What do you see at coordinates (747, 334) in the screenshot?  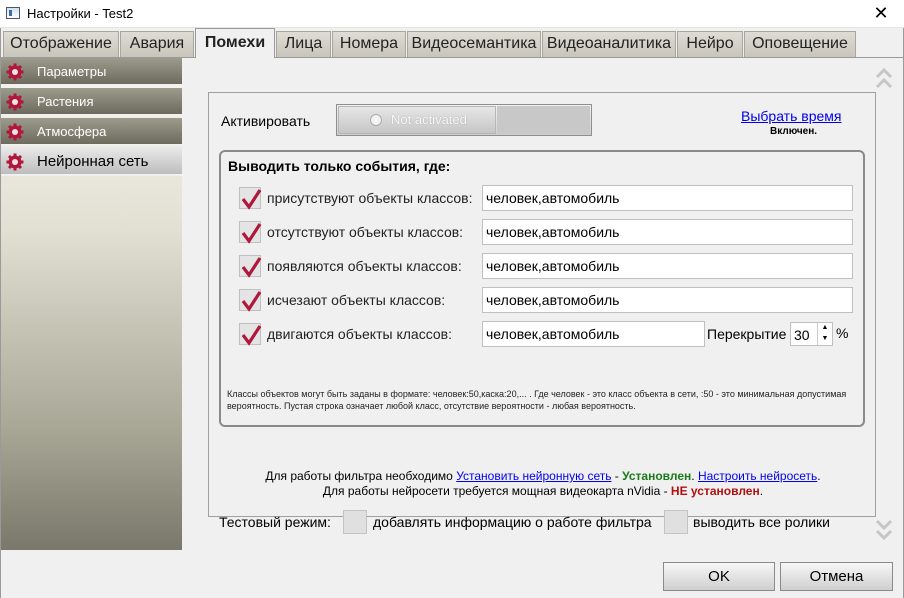 I see `overlap-label: Перекрытие` at bounding box center [747, 334].